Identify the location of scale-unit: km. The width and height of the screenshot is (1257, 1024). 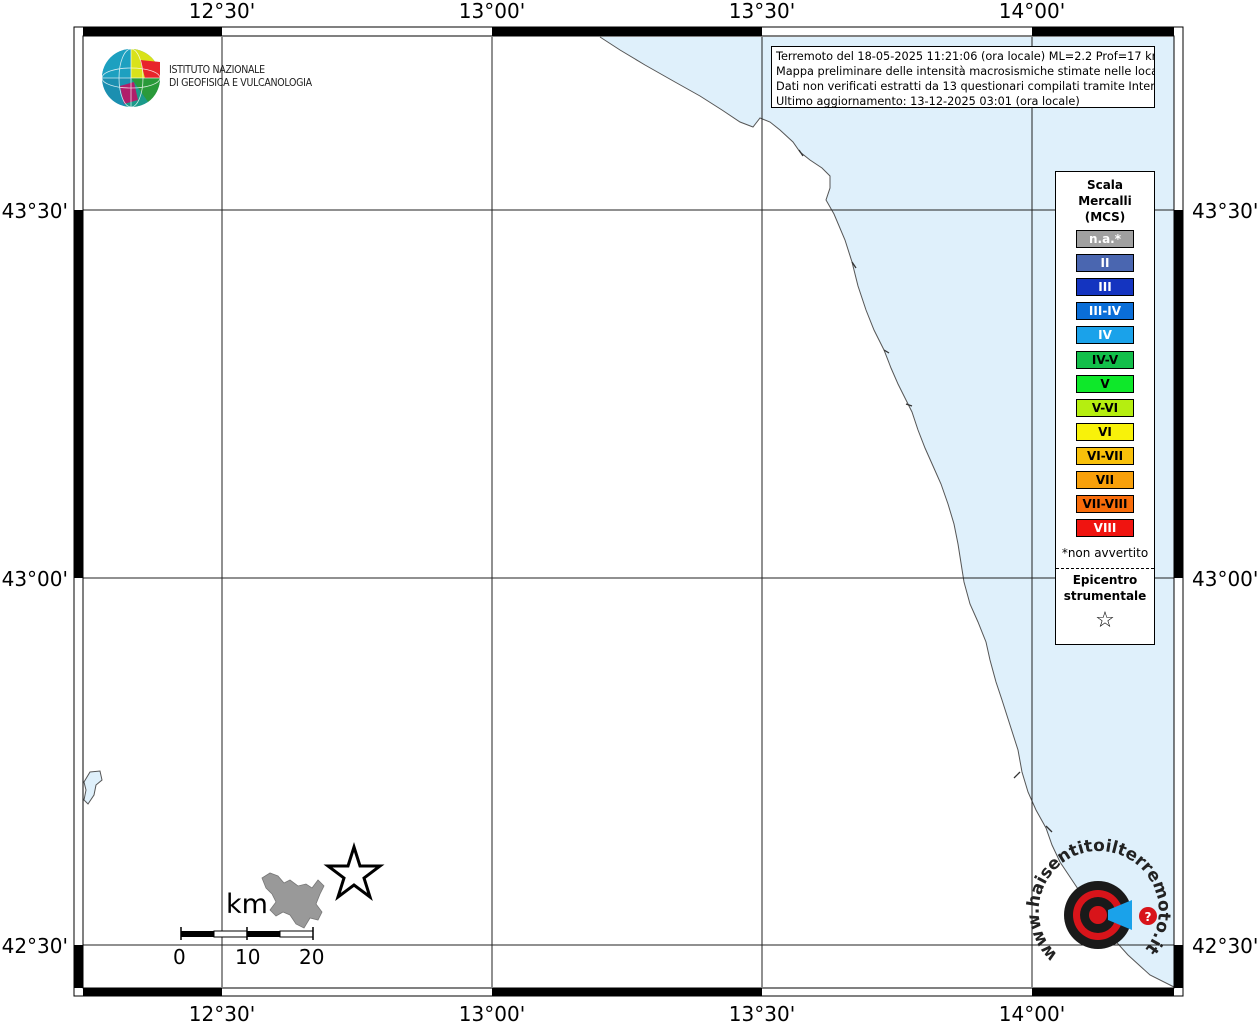
(247, 904).